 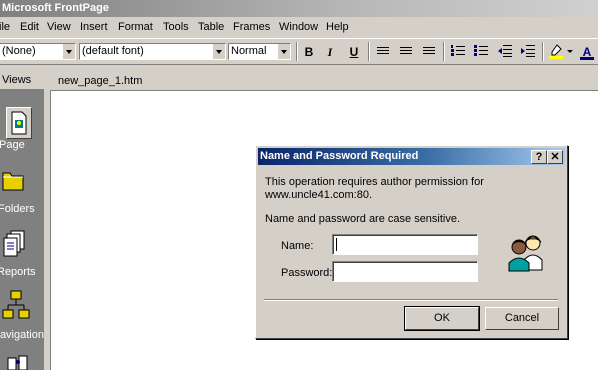 What do you see at coordinates (505, 52) in the screenshot?
I see `decrease-indent-icon` at bounding box center [505, 52].